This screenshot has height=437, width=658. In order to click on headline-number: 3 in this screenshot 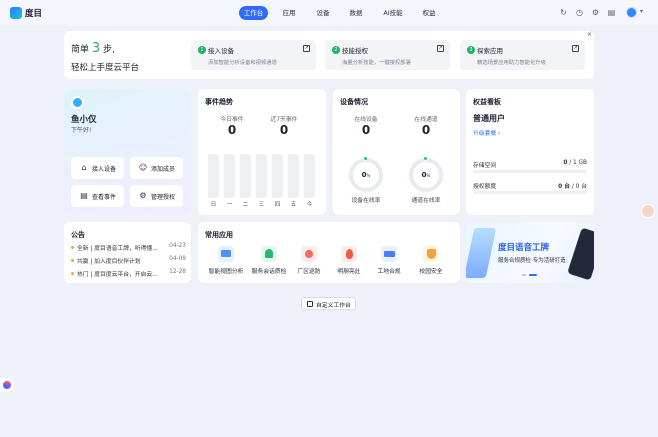, I will do `click(96, 48)`.